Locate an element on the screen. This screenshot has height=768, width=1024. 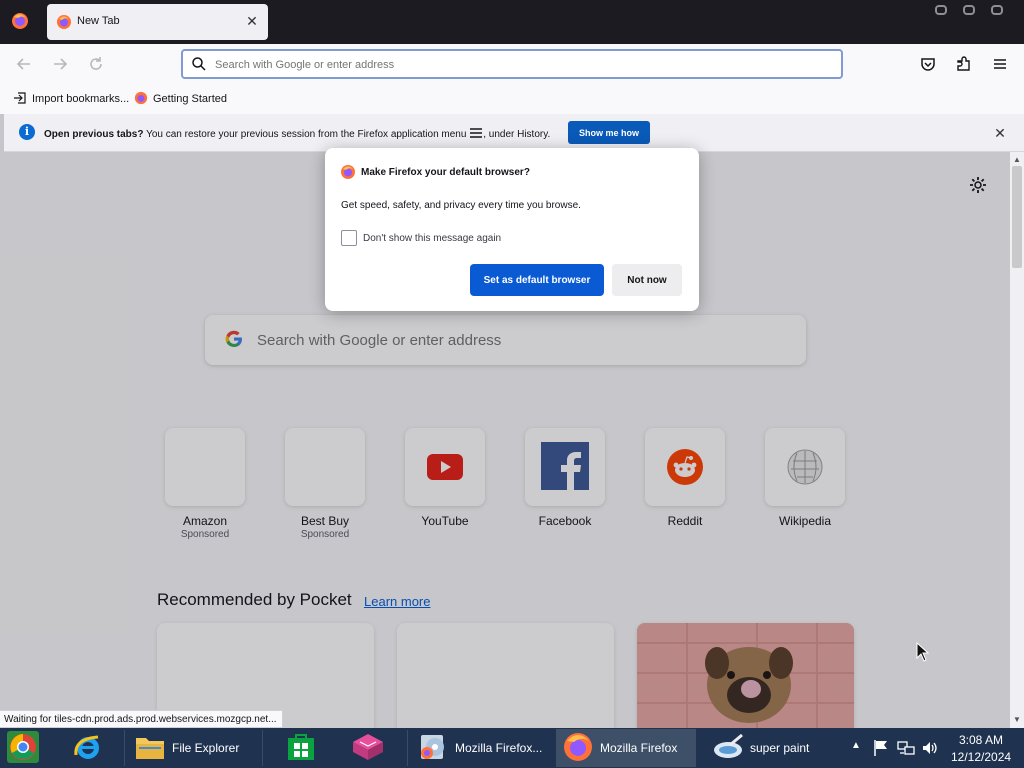
bookmark-getting-started: Getting Started is located at coordinates (180, 99).